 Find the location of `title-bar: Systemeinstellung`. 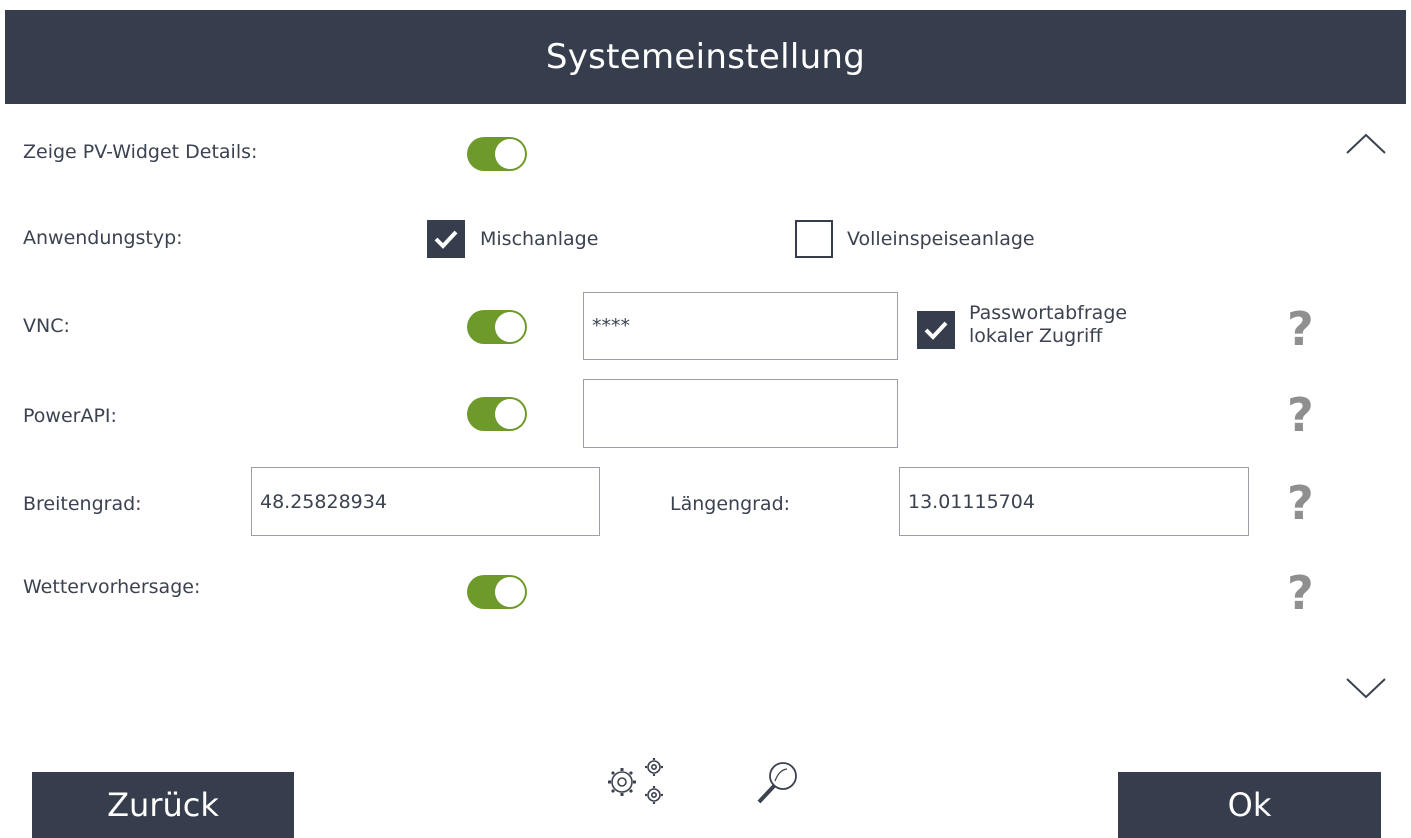

title-bar: Systemeinstellung is located at coordinates (705, 57).